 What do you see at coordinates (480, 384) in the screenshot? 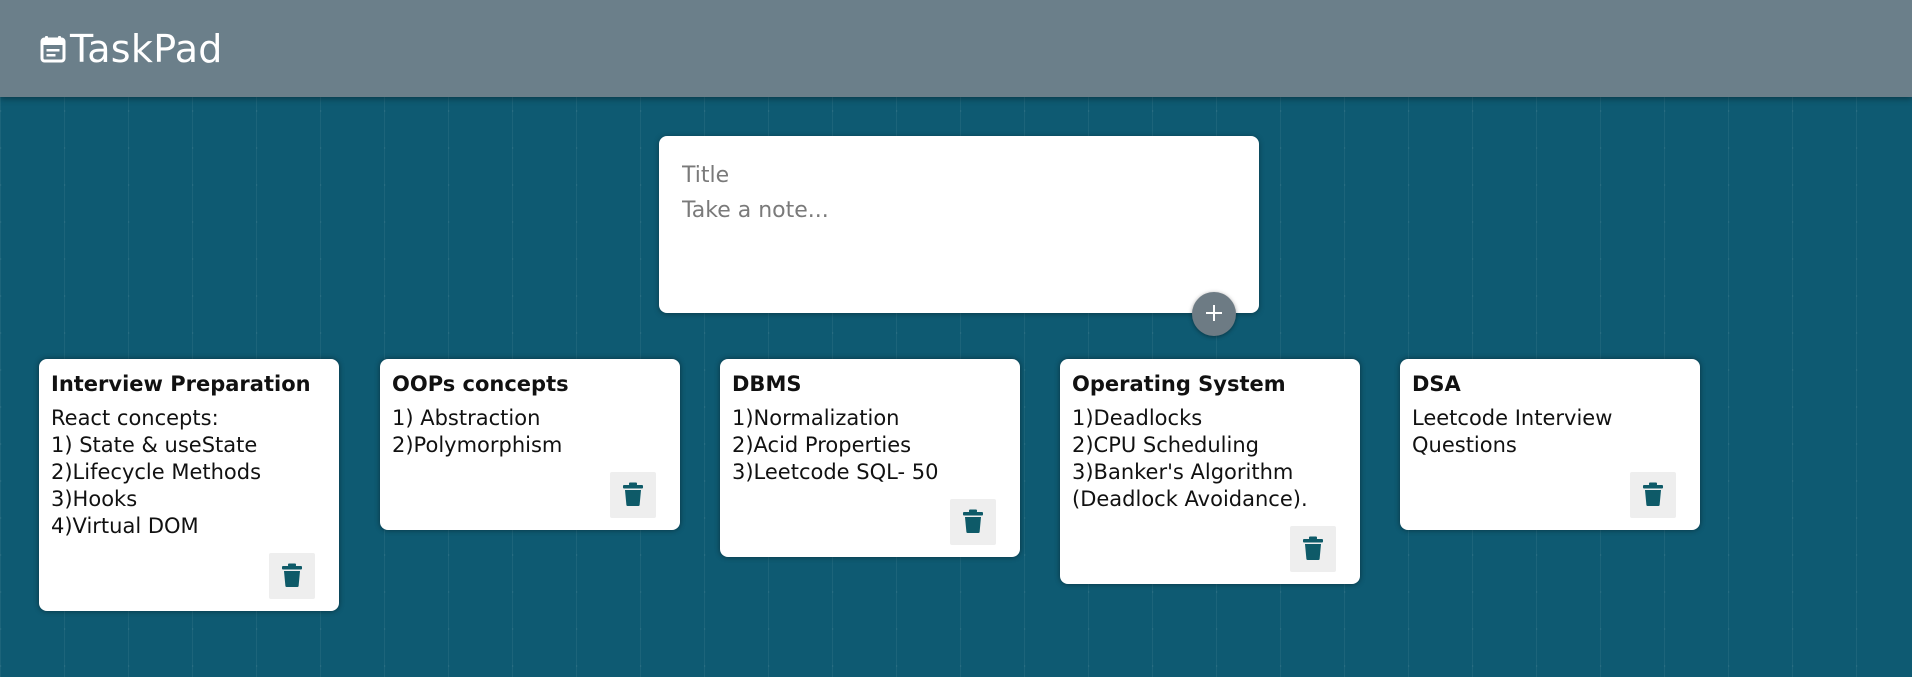
I see `note-title: OOPs concepts` at bounding box center [480, 384].